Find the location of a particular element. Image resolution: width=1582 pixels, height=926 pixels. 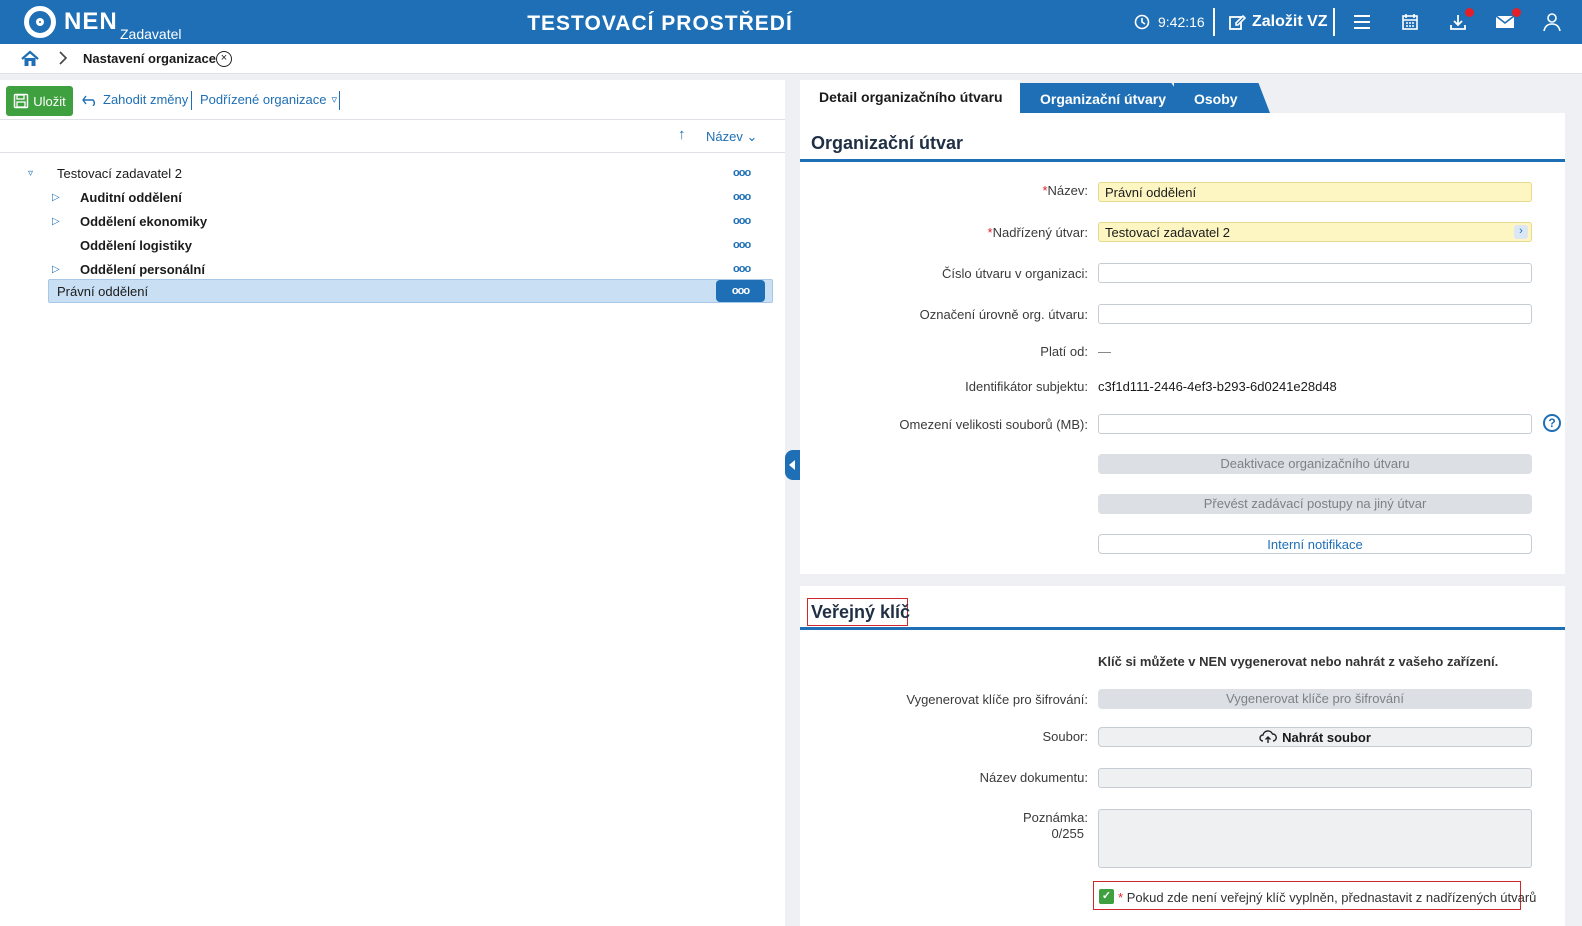

sort-by-name-button: Název ⌄ is located at coordinates (731, 137).